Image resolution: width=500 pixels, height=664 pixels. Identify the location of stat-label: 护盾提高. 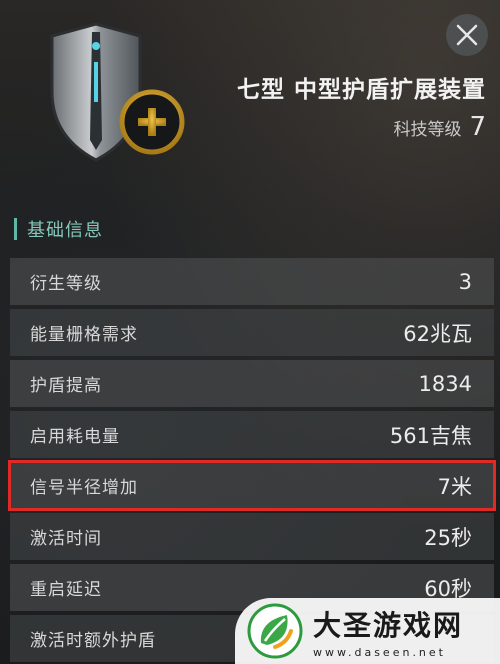
(66, 386).